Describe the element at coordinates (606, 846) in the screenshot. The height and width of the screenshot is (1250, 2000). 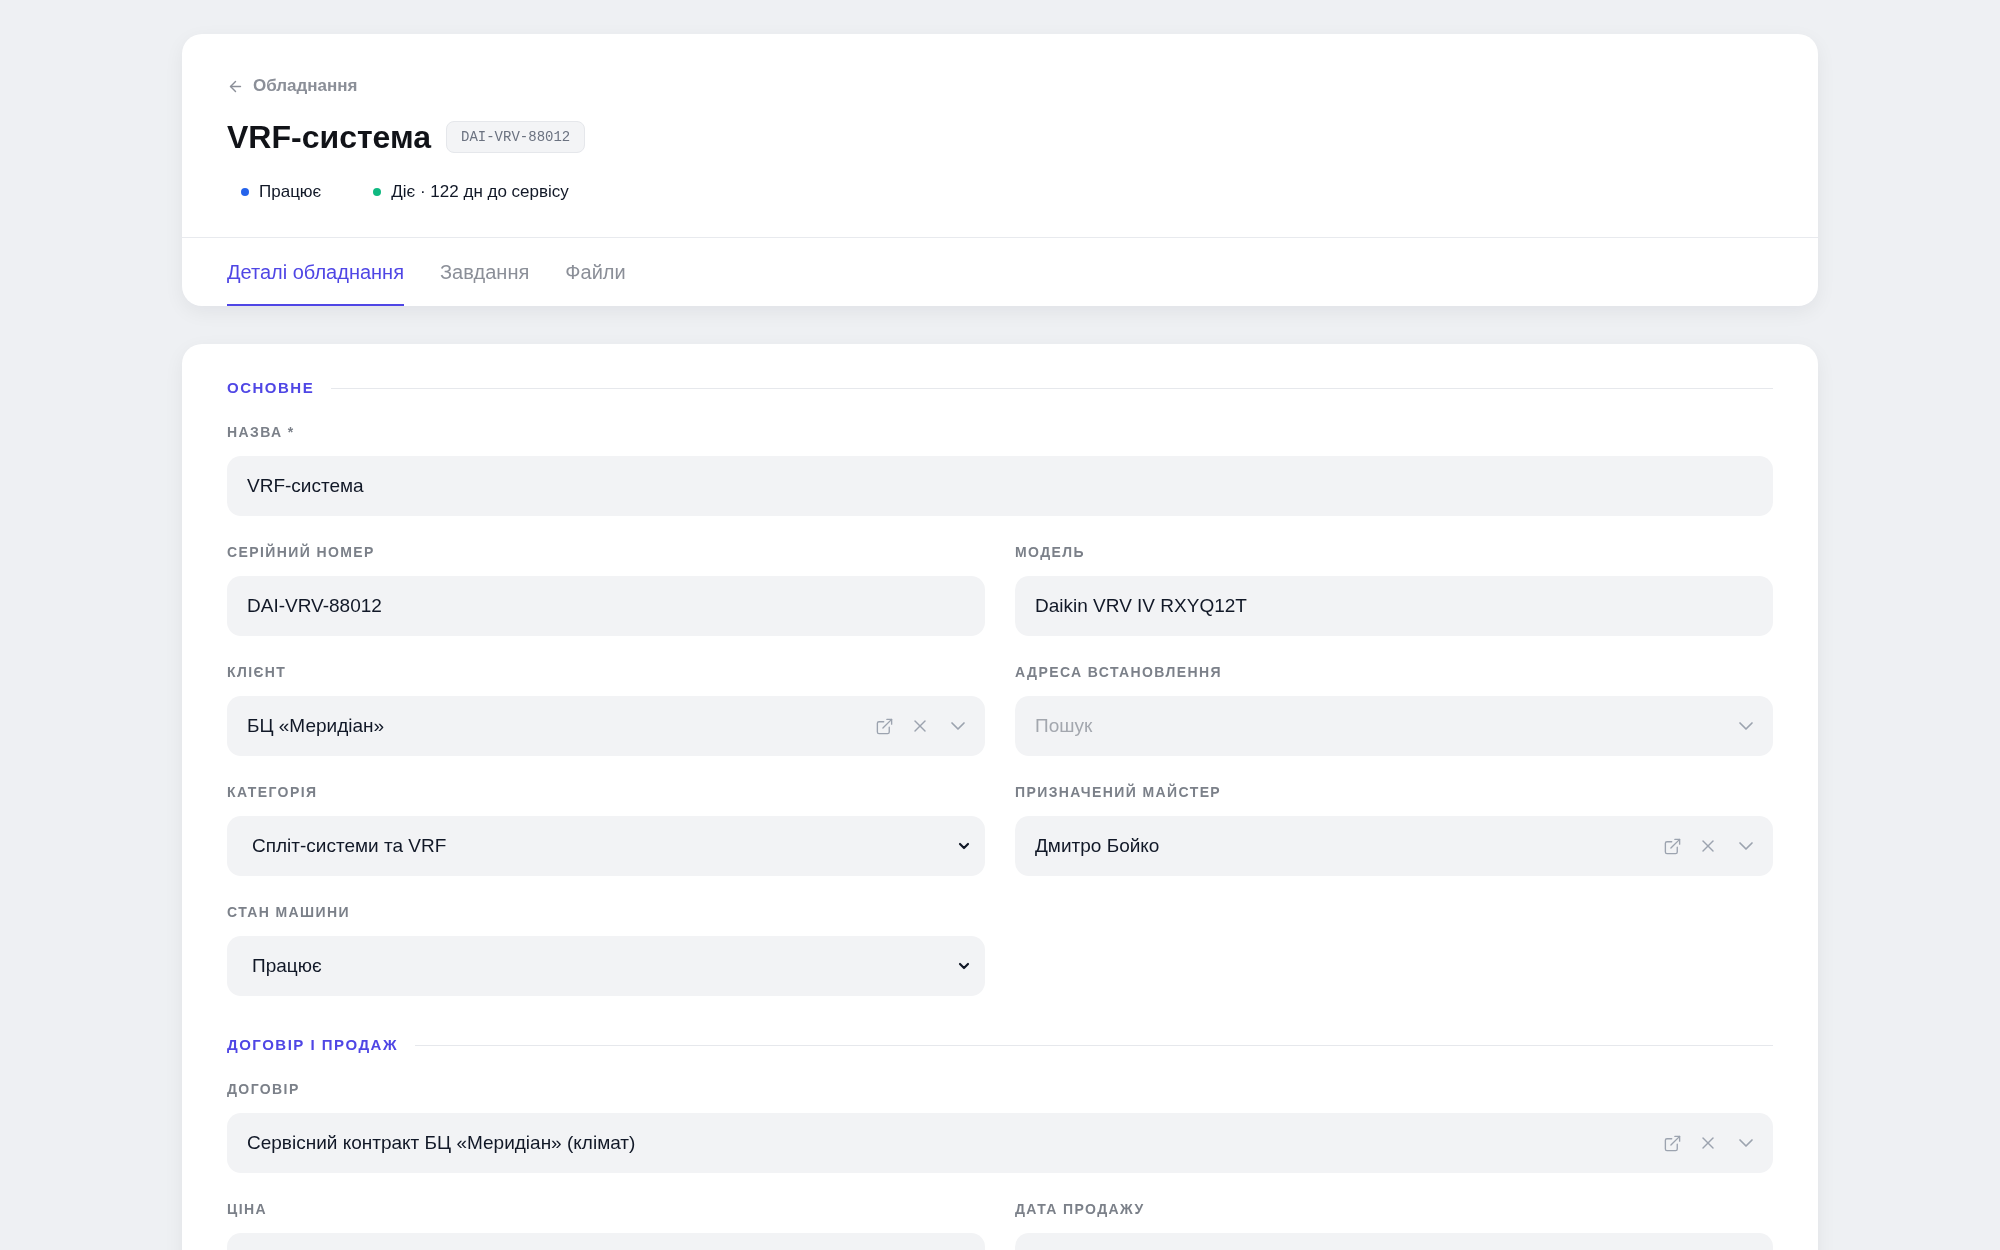
I see `select-field: Спліт-системи та VRF` at that location.